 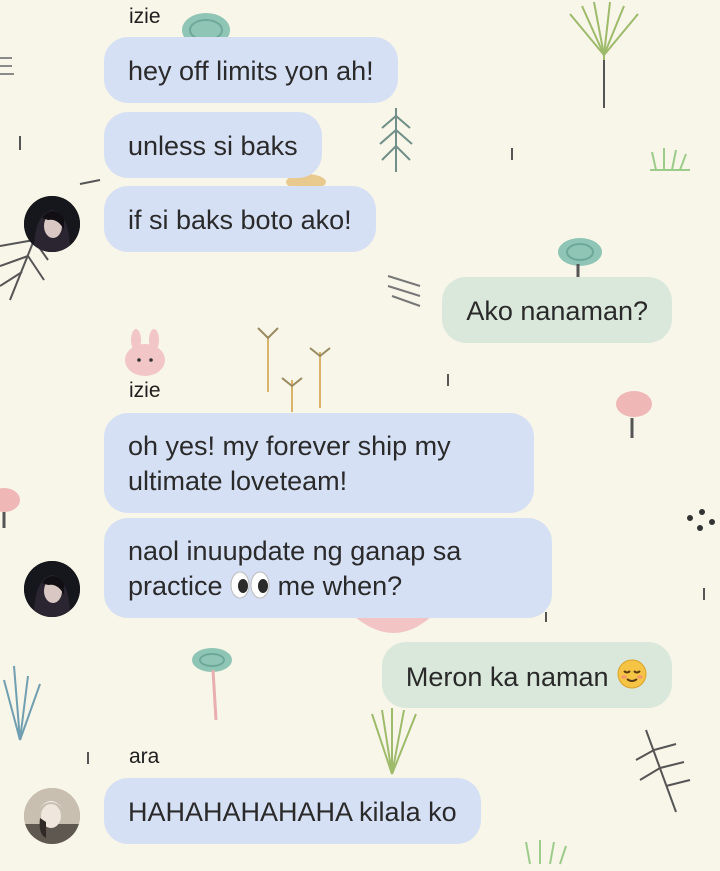 I want to click on message-bubble-incoming: unless si baks, so click(x=213, y=145).